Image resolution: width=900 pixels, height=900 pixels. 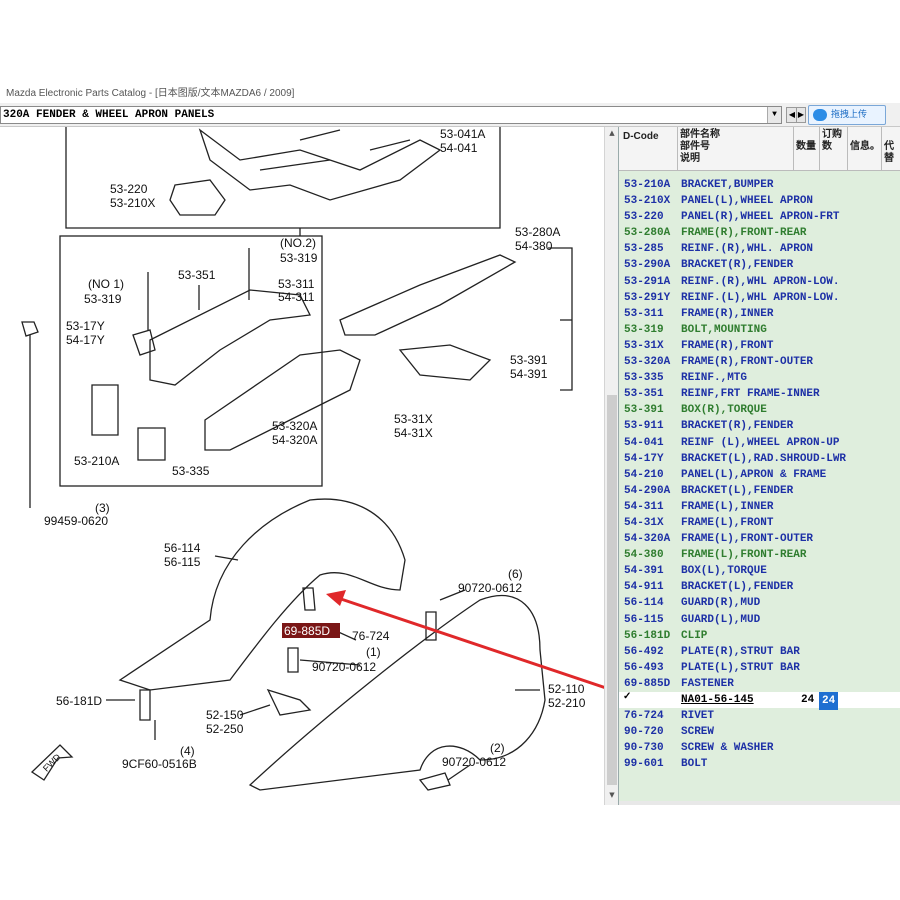 What do you see at coordinates (759, 249) in the screenshot?
I see `part-row: 53-285 REINF.(R),WHL. APRON` at bounding box center [759, 249].